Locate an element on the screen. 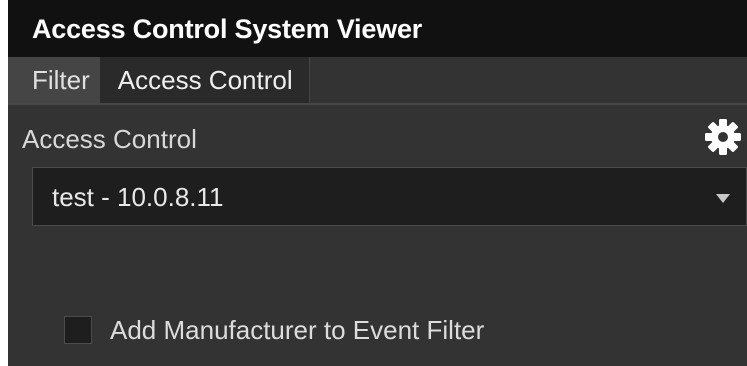 Image resolution: width=747 pixels, height=366 pixels. tab-bar: Filter Access Control is located at coordinates (159, 80).